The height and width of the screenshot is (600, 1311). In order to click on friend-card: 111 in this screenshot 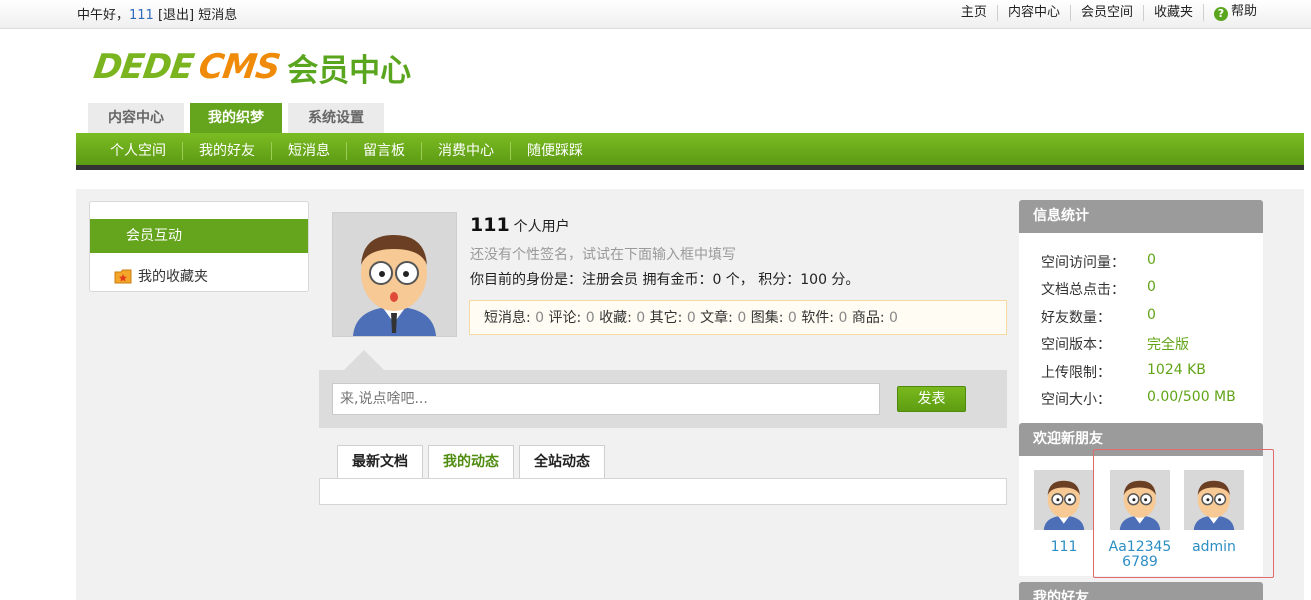, I will do `click(1064, 512)`.